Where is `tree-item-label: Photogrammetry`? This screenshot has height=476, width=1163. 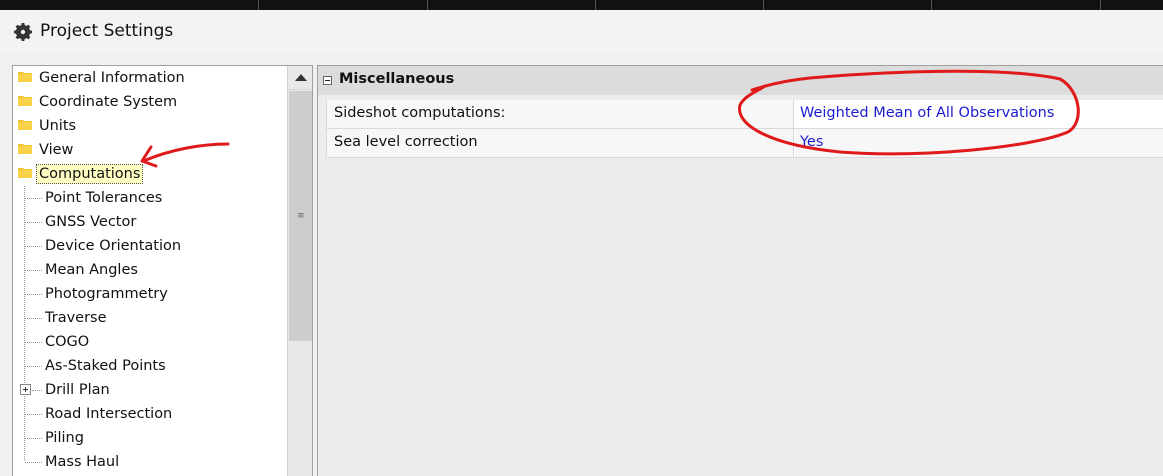 tree-item-label: Photogrammetry is located at coordinates (106, 294).